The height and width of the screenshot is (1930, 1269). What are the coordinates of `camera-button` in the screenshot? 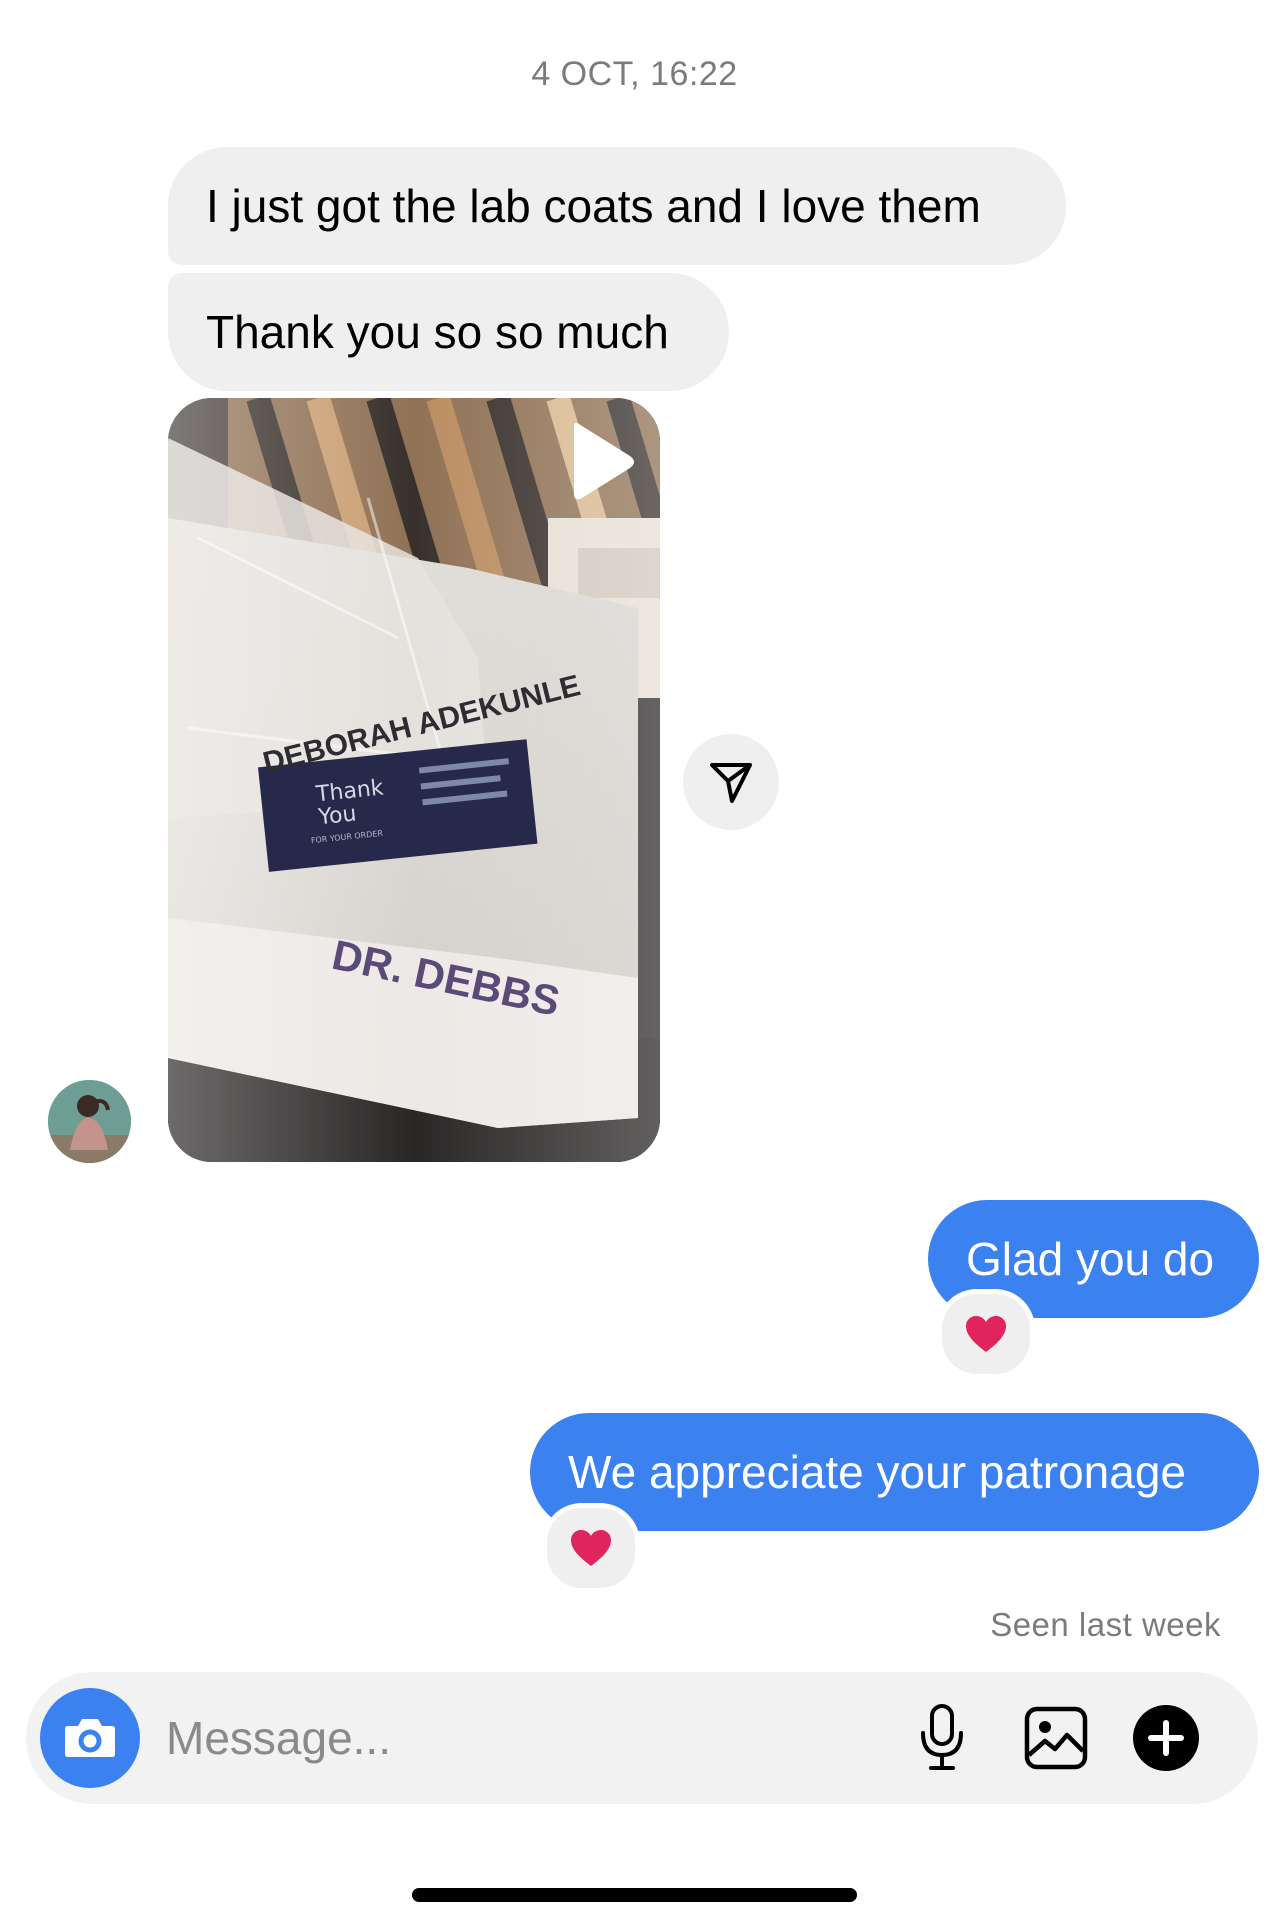 It's located at (90, 1738).